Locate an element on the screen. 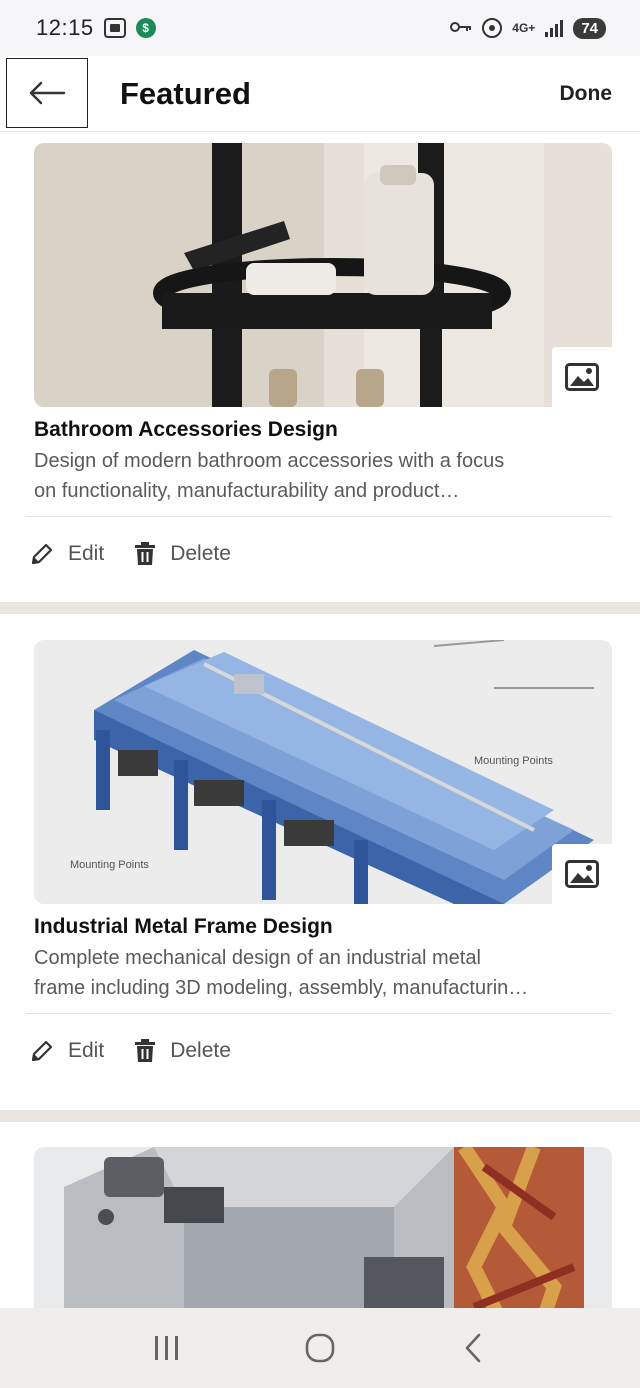  hotspot-icon is located at coordinates (492, 28).